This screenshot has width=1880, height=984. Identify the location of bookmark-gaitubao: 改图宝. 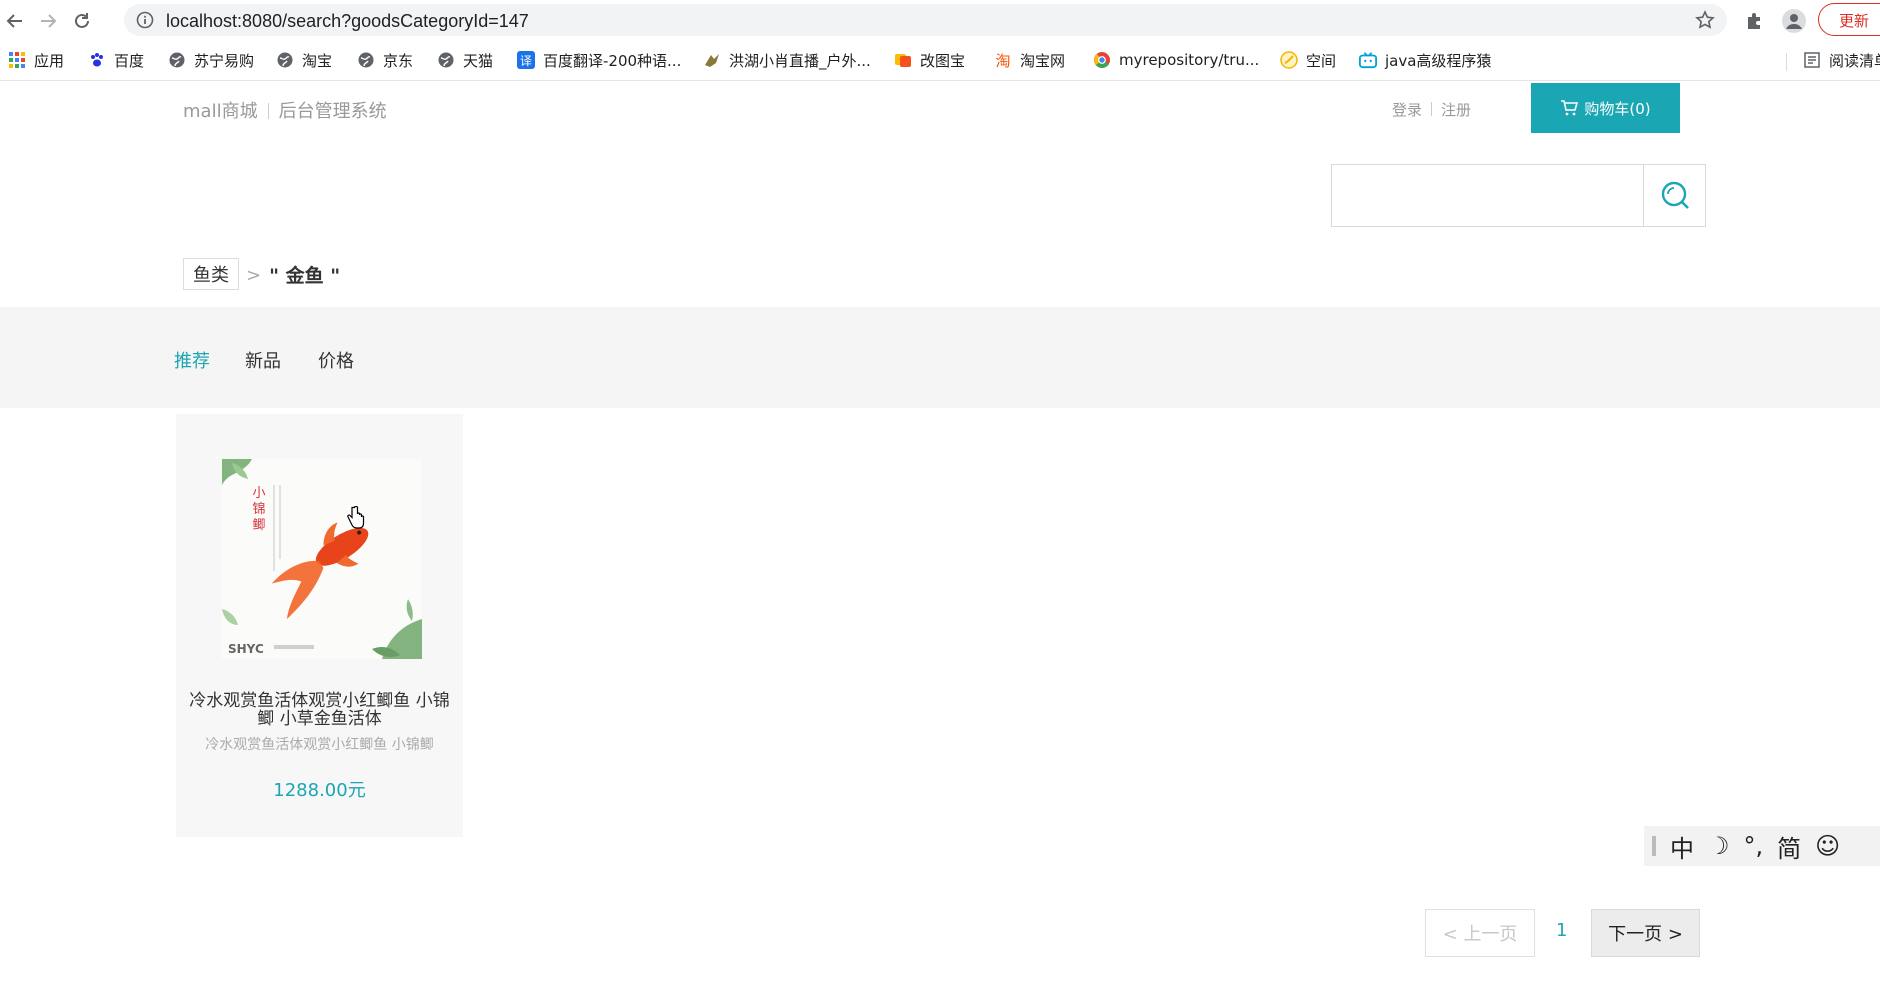
(929, 60).